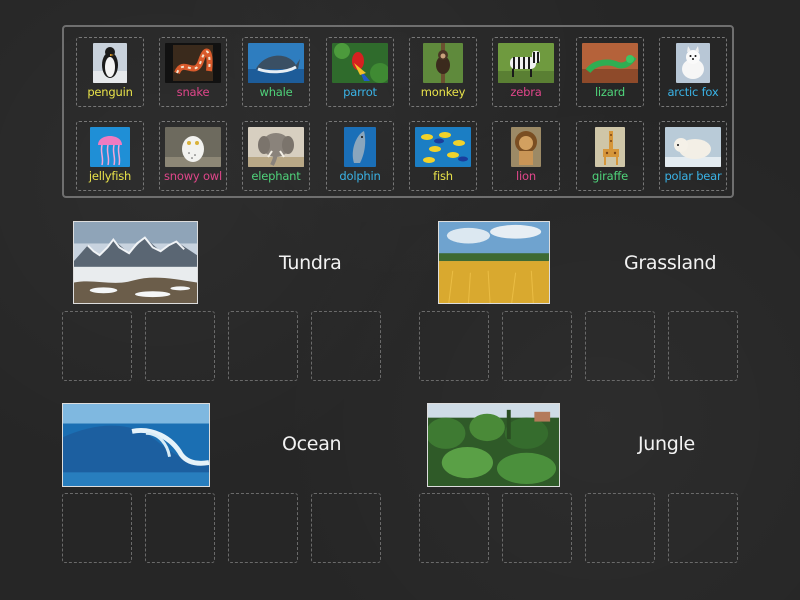 The width and height of the screenshot is (800, 600). I want to click on category-title-ocean: Ocean, so click(312, 444).